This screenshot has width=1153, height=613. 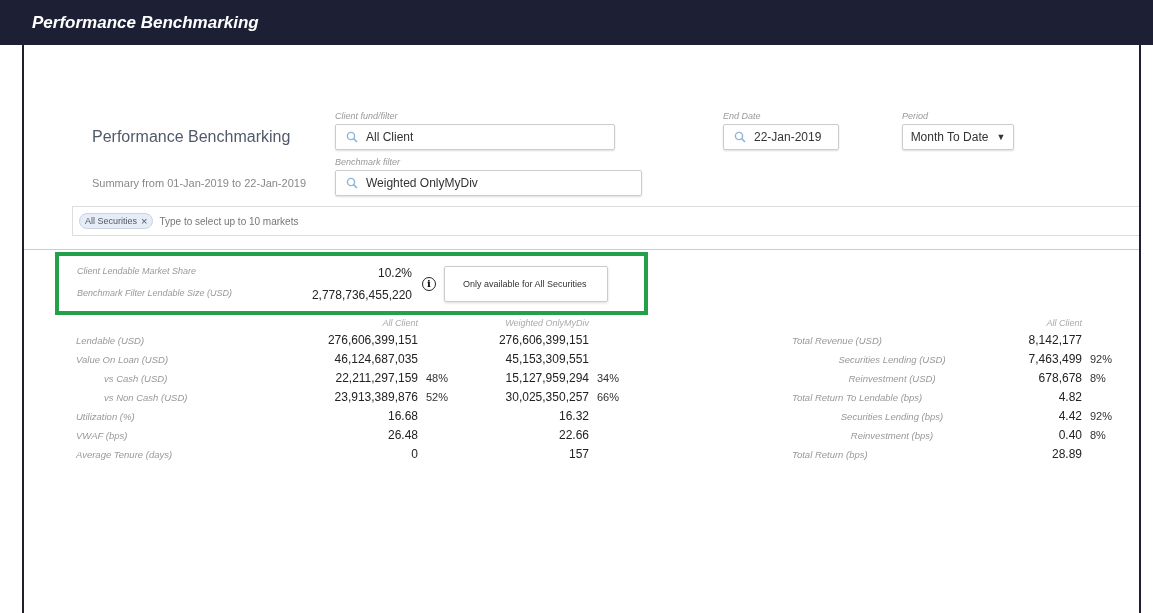 What do you see at coordinates (106, 416) in the screenshot?
I see `row-label: Utilization (%)` at bounding box center [106, 416].